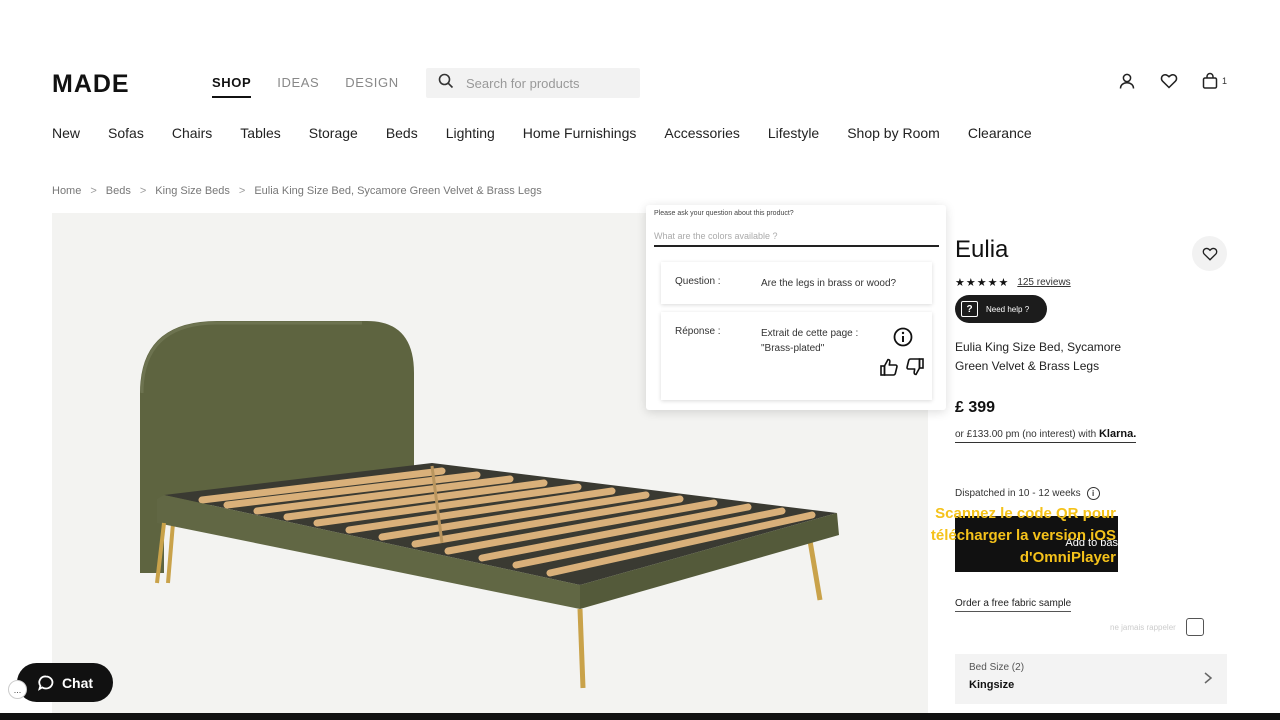 This screenshot has width=1280, height=720. What do you see at coordinates (402, 133) in the screenshot?
I see `category-beds: Beds` at bounding box center [402, 133].